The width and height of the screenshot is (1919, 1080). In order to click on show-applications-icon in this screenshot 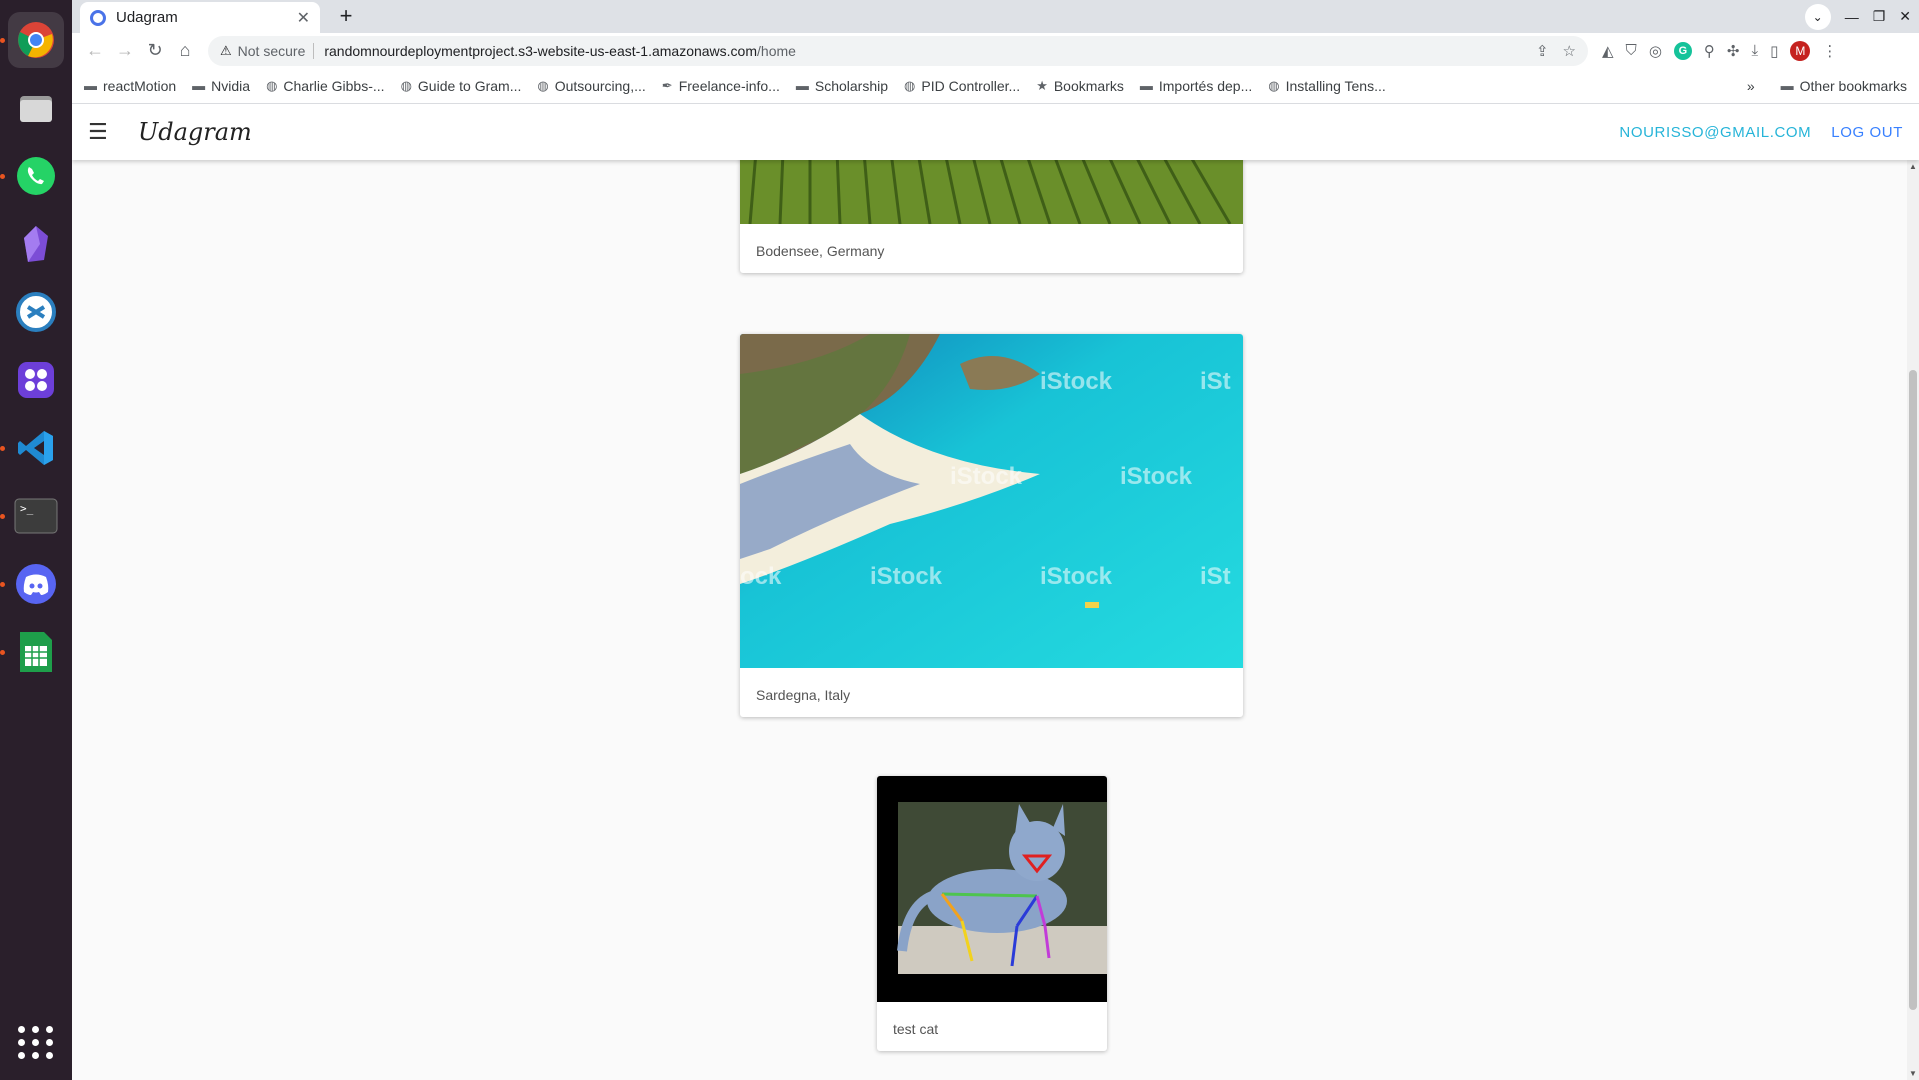, I will do `click(36, 1042)`.